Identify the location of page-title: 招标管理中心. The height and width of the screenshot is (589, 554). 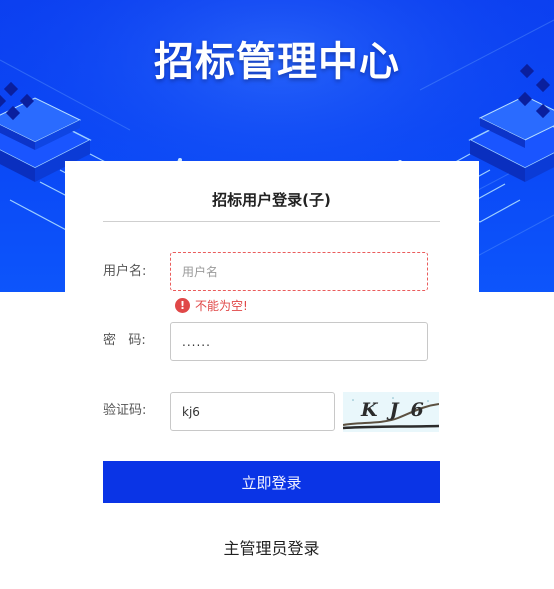
(277, 62).